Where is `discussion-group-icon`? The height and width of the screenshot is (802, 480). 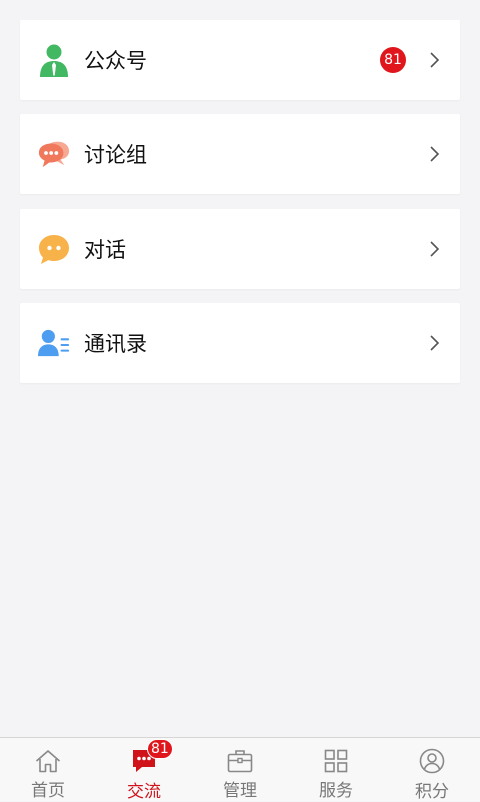
discussion-group-icon is located at coordinates (54, 154).